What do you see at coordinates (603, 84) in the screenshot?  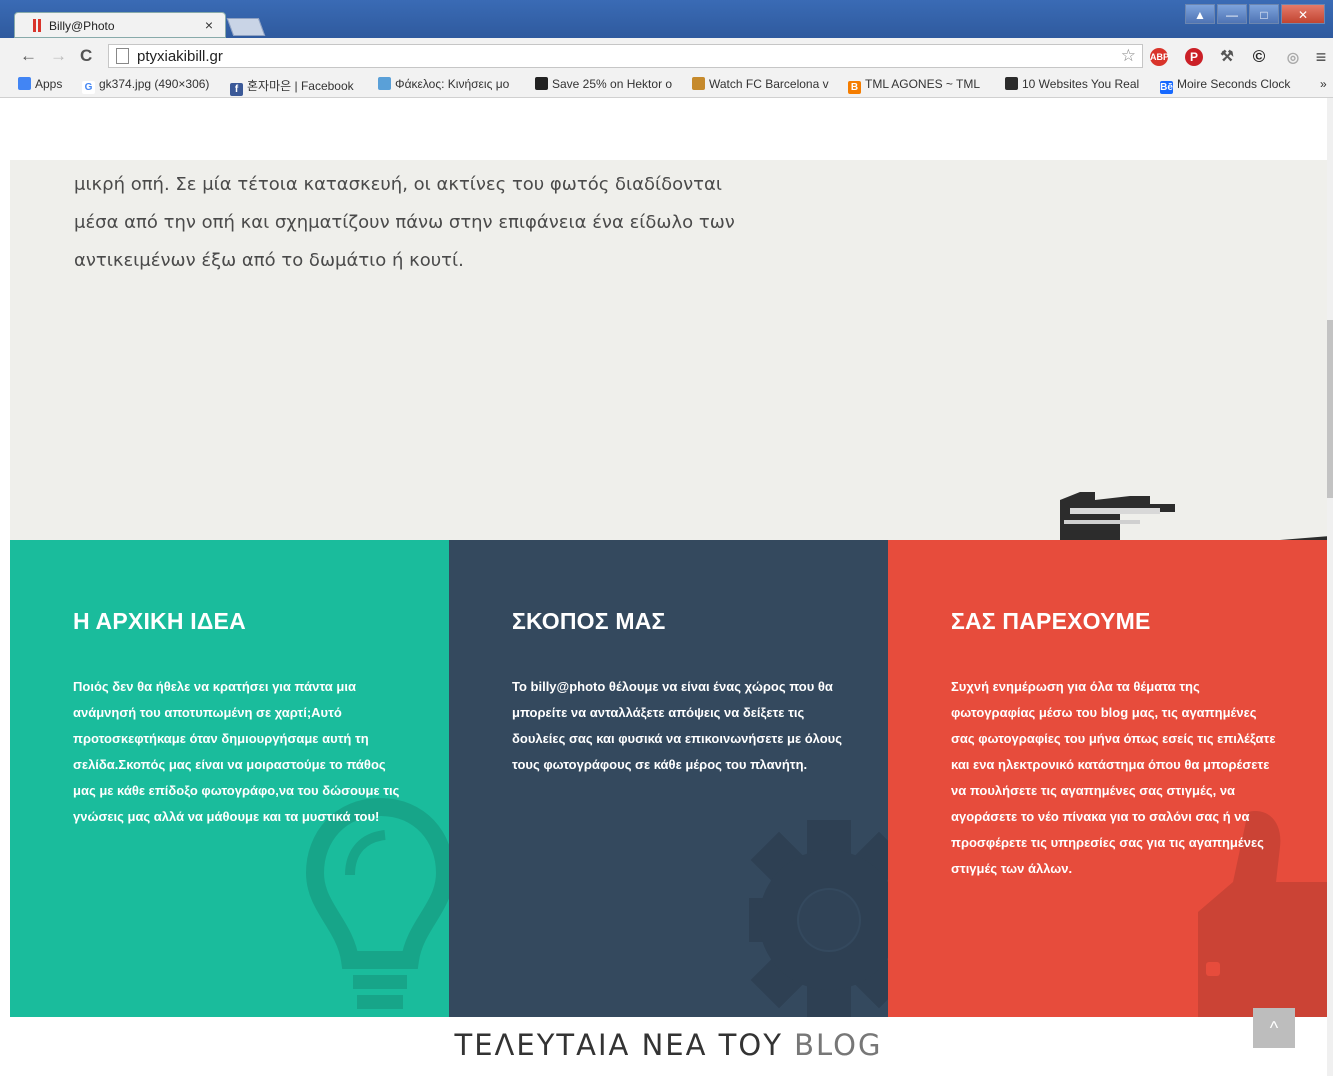 I see `bookmark-steam: Save 25% on Hektor o` at bounding box center [603, 84].